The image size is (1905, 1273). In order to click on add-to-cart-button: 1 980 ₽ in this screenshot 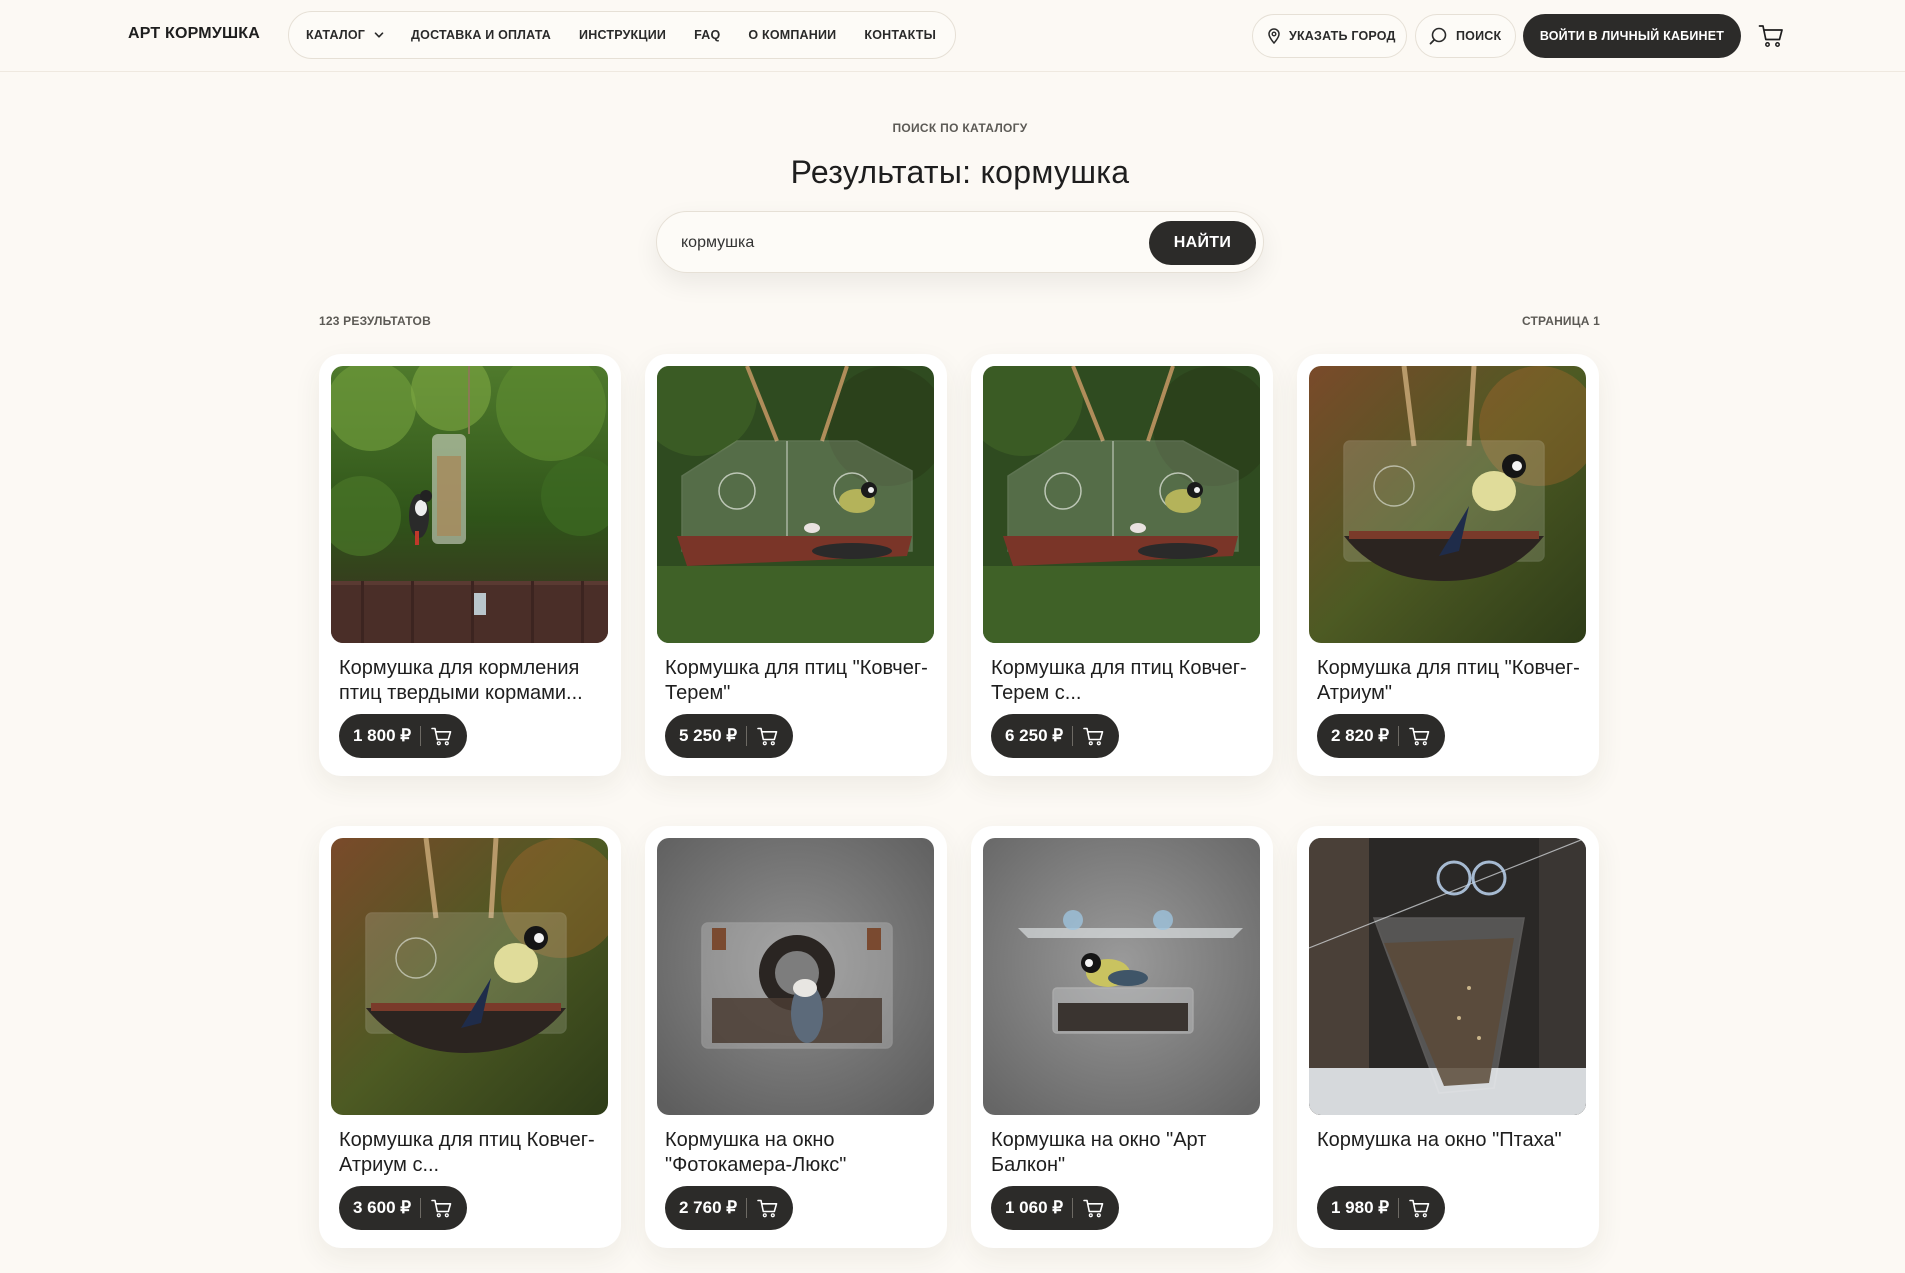, I will do `click(1381, 1208)`.